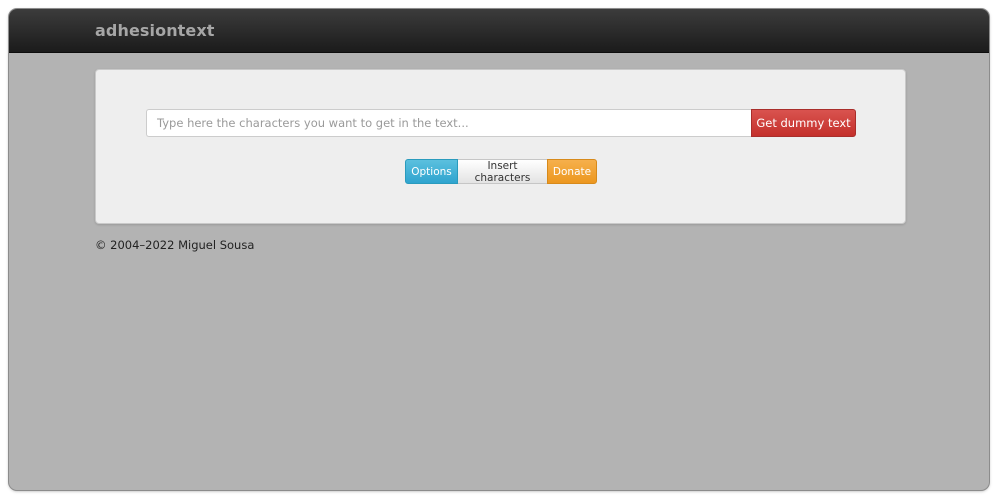  I want to click on brand-logo: adhesiontext, so click(155, 30).